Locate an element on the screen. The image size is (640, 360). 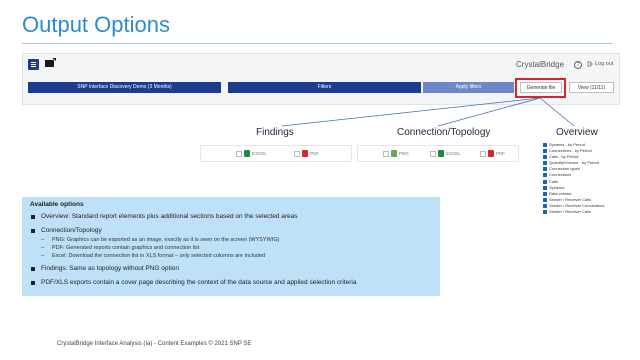
overview-item-label: Calls - by Period is located at coordinates (564, 157).